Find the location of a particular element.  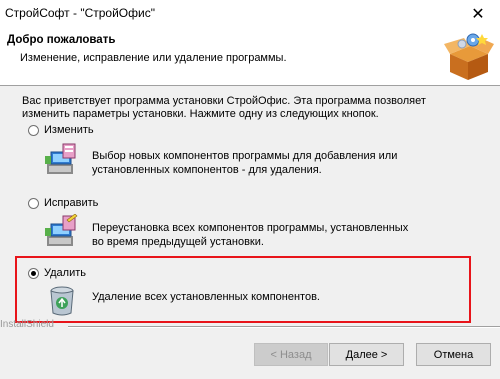

radio-modify: Изменить is located at coordinates (61, 130).